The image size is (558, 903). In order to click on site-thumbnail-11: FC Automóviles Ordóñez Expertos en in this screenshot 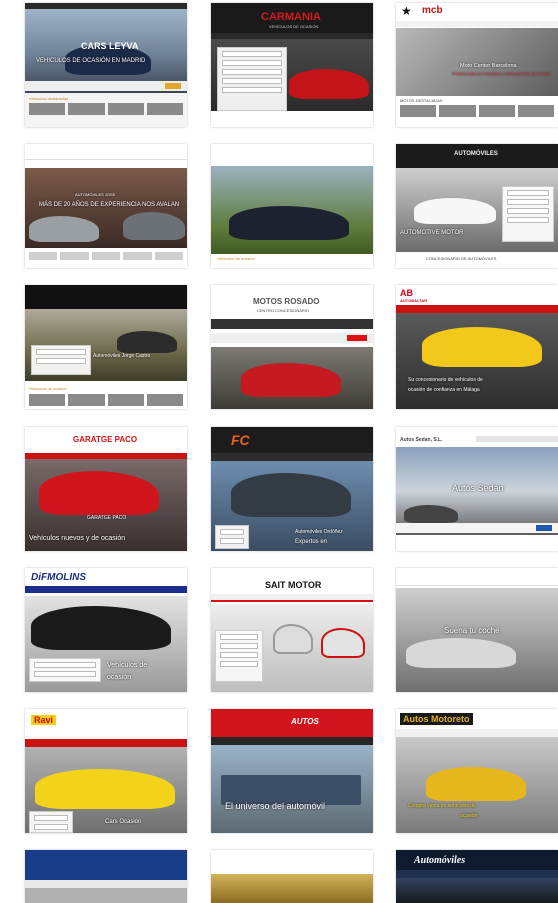, I will do `click(292, 489)`.